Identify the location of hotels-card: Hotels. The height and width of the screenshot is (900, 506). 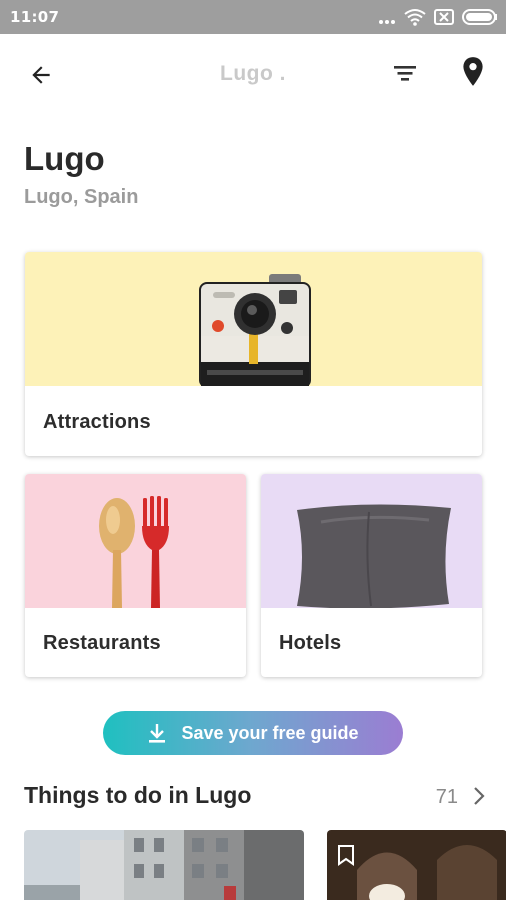
(371, 575).